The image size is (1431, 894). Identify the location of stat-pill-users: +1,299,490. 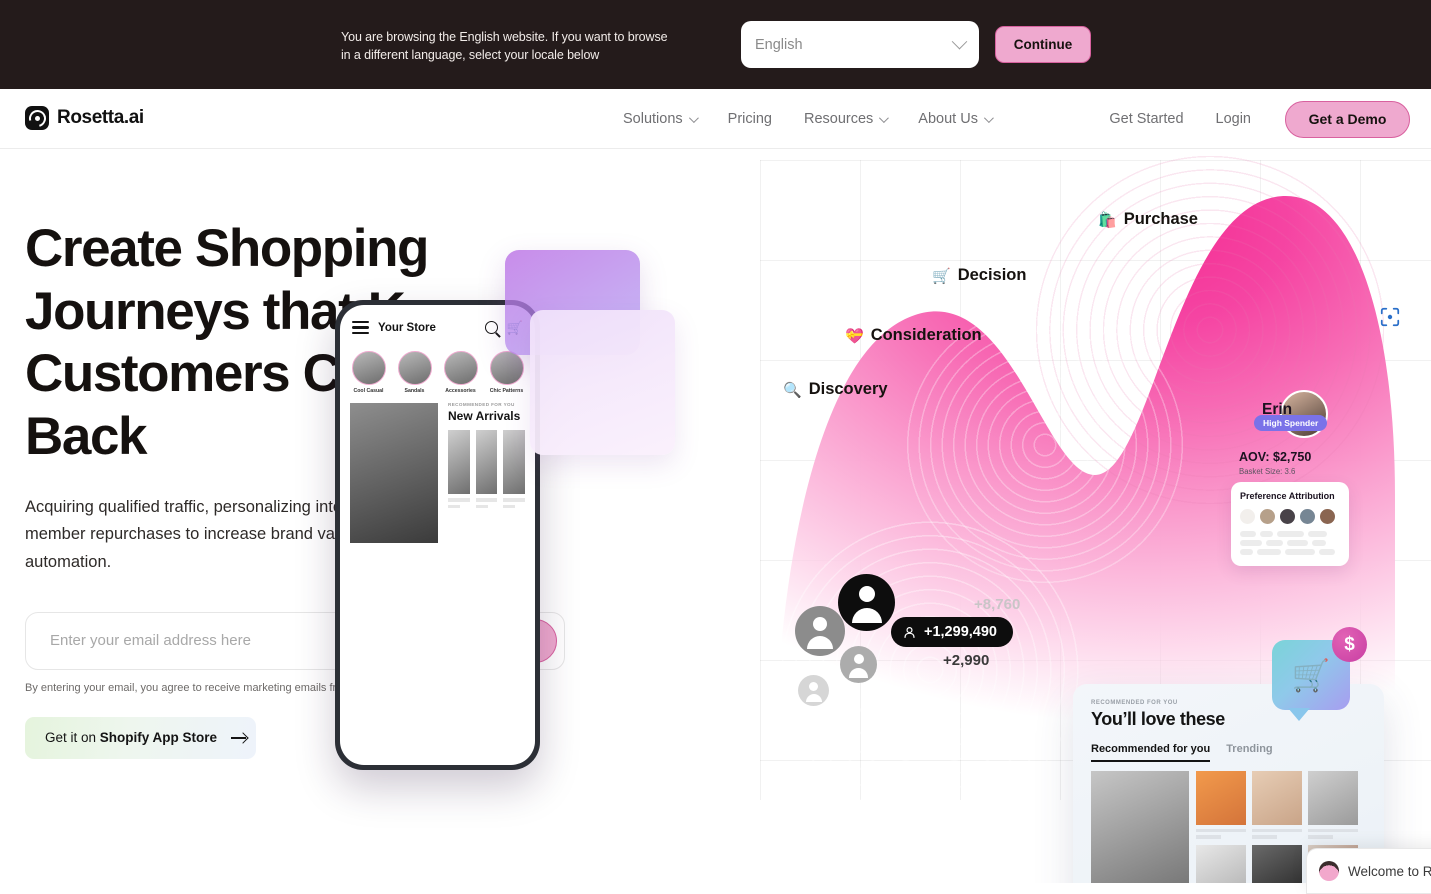
(952, 632).